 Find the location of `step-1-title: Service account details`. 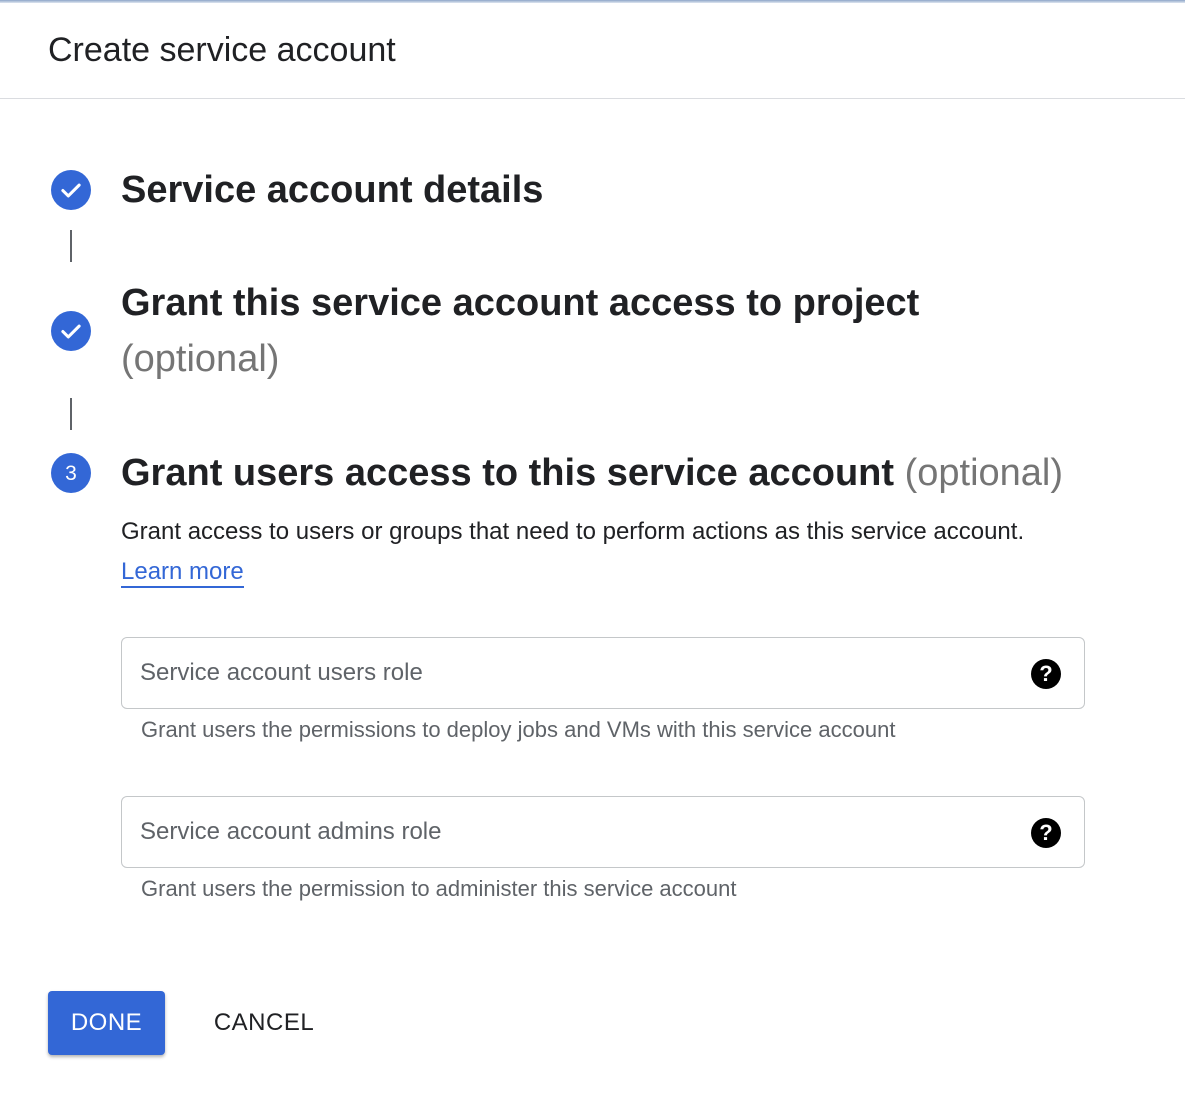

step-1-title: Service account details is located at coordinates (332, 190).